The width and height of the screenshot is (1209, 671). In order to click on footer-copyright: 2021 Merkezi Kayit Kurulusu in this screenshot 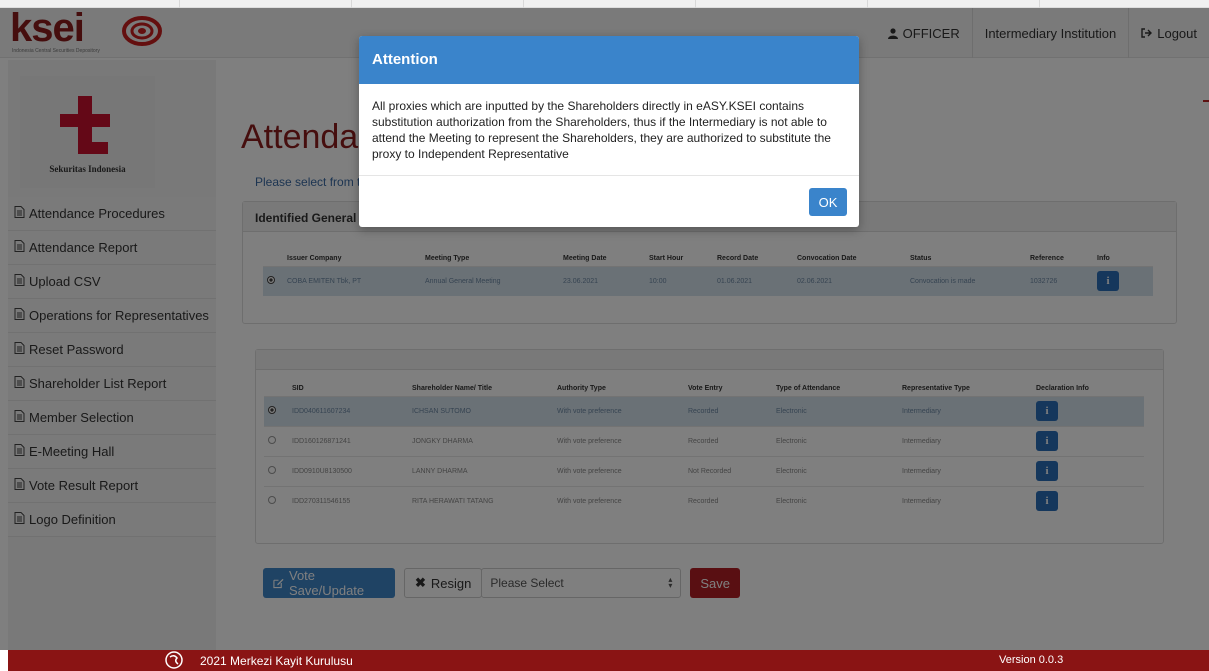, I will do `click(276, 661)`.